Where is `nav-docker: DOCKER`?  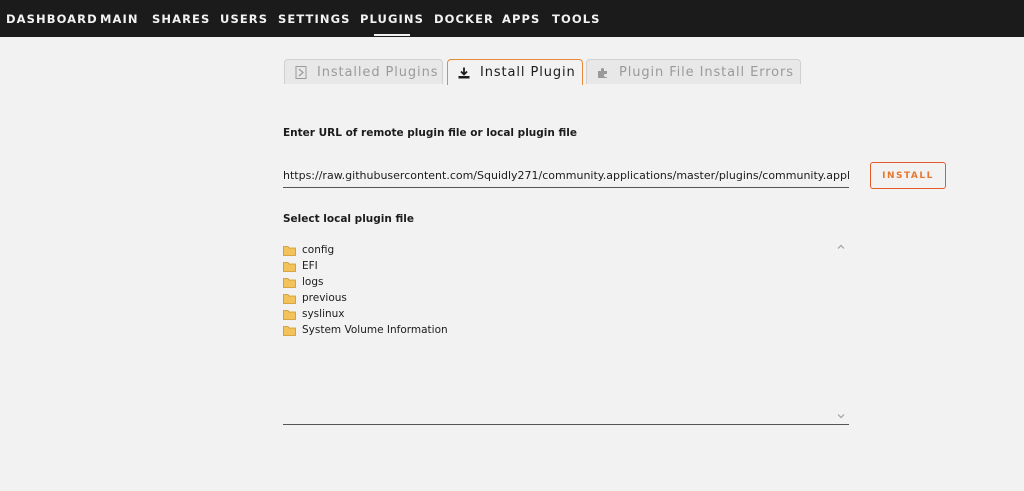
nav-docker: DOCKER is located at coordinates (464, 20).